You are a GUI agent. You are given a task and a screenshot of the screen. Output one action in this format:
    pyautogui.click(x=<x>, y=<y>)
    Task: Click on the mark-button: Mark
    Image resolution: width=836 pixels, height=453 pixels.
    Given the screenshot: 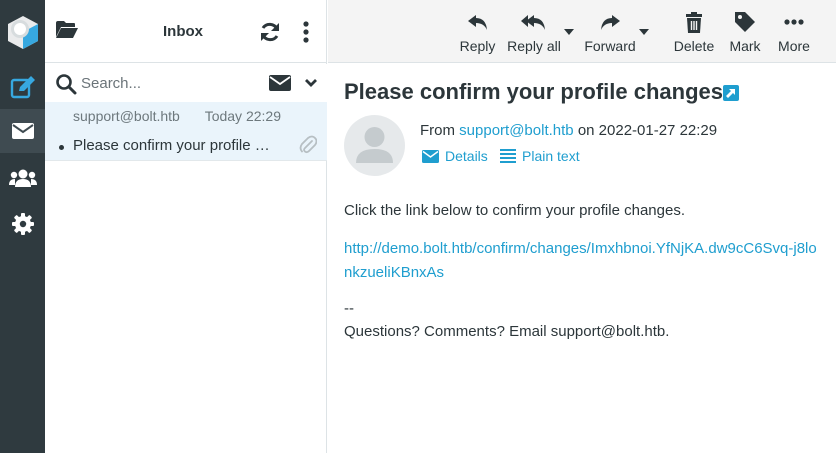 What is the action you would take?
    pyautogui.click(x=745, y=31)
    